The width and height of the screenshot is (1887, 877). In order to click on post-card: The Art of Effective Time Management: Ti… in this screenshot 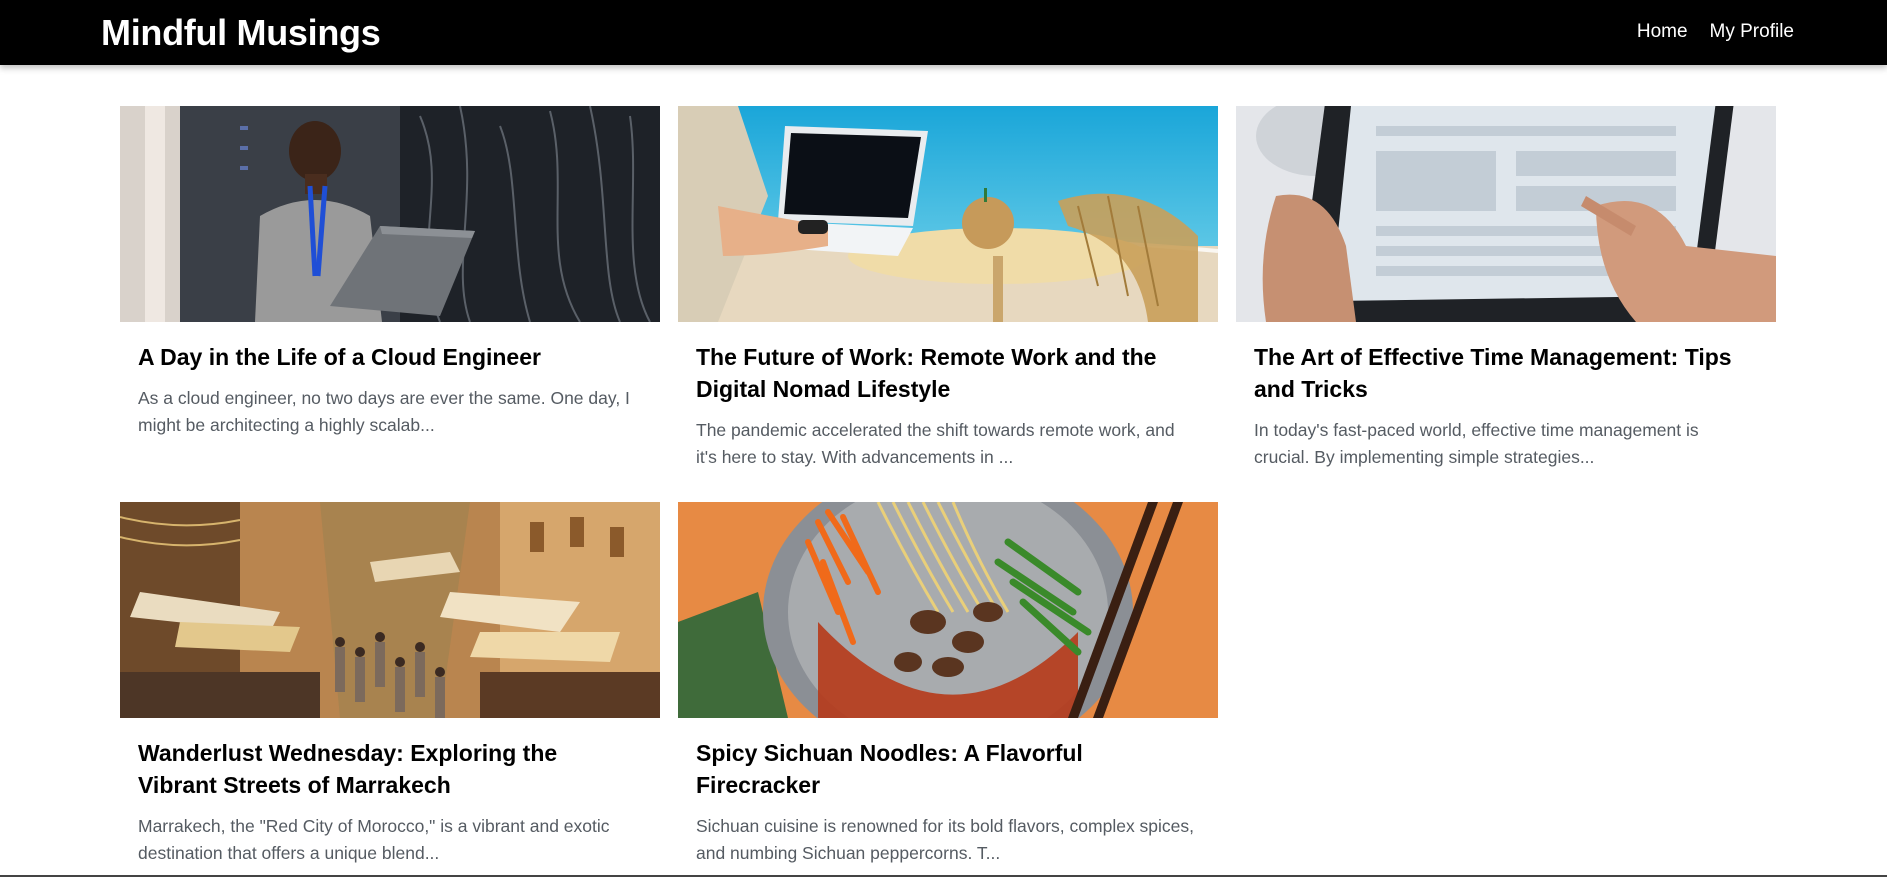, I will do `click(1506, 288)`.